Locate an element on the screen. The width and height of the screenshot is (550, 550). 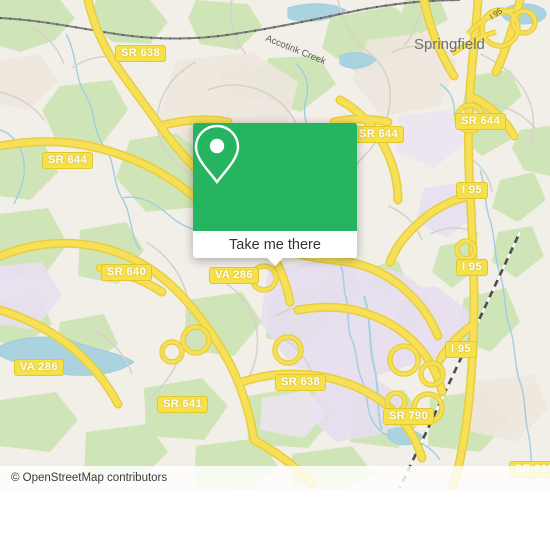
road-shield-sr790: SR 790 is located at coordinates (409, 416).